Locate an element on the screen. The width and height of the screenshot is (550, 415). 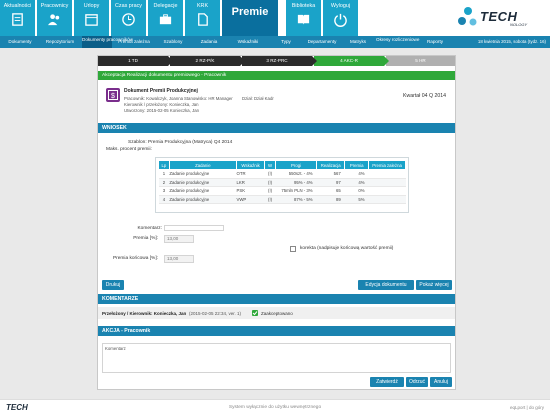
table-cell: 3 is located at coordinates (164, 191).